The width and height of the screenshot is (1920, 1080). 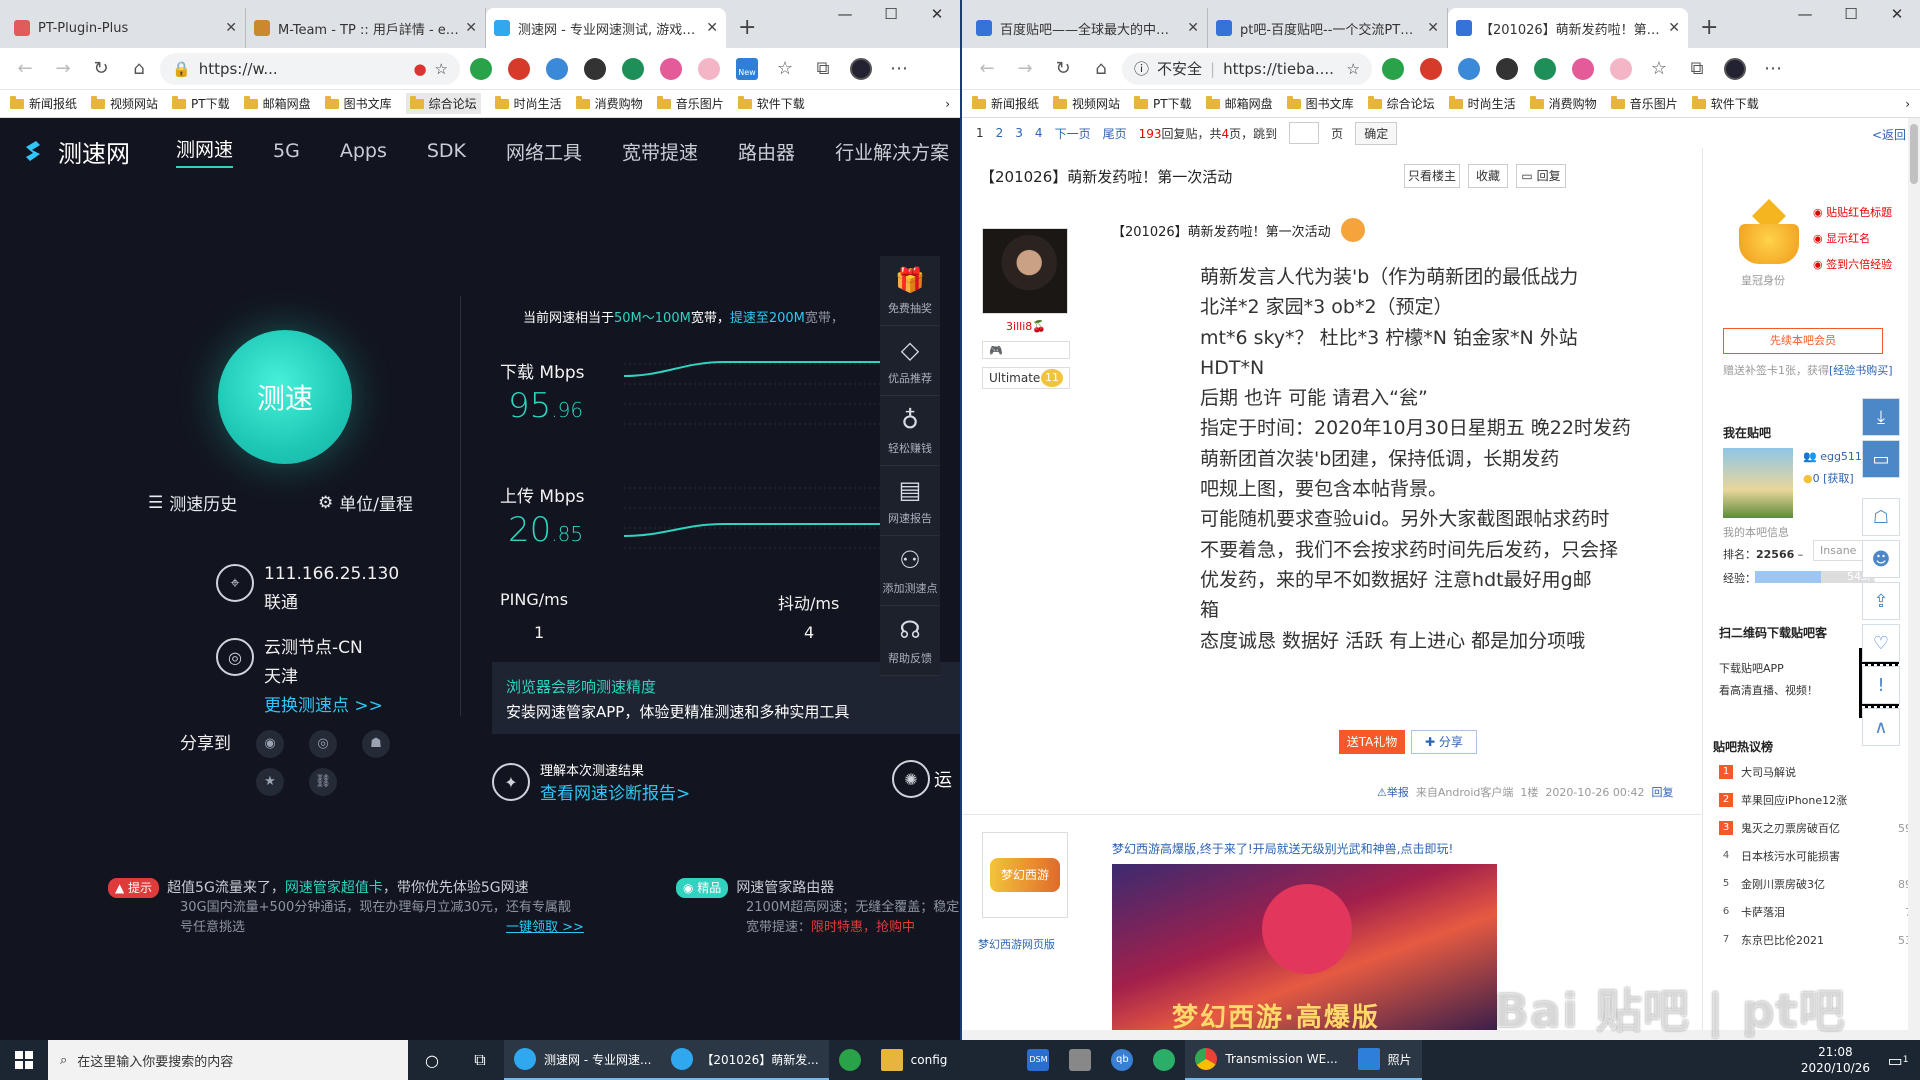 What do you see at coordinates (1832, 456) in the screenshot?
I see `my-username: 👥 egg511` at bounding box center [1832, 456].